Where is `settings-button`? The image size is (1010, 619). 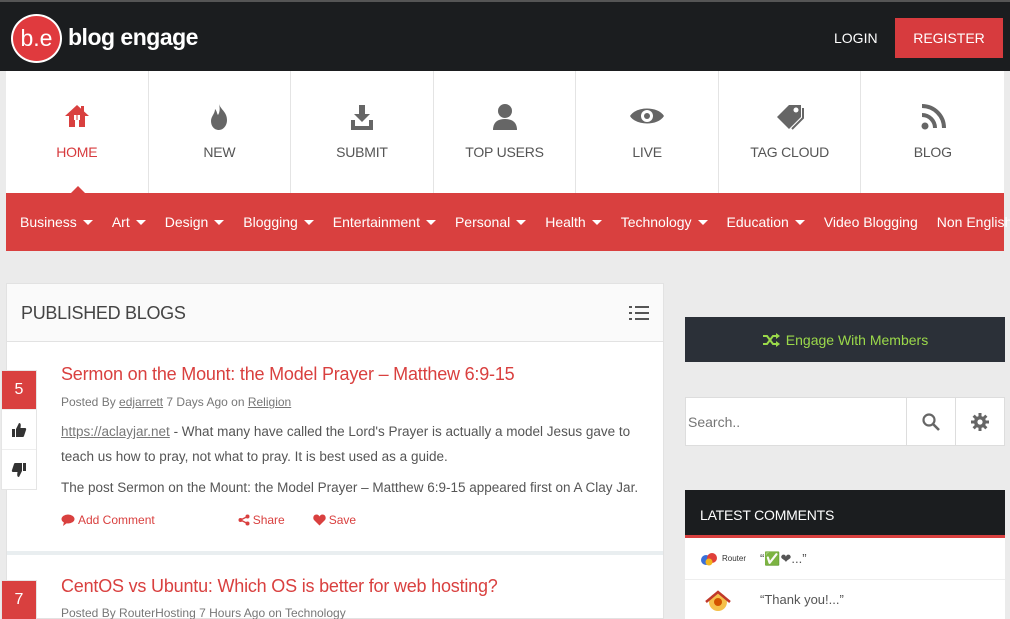
settings-button is located at coordinates (979, 421).